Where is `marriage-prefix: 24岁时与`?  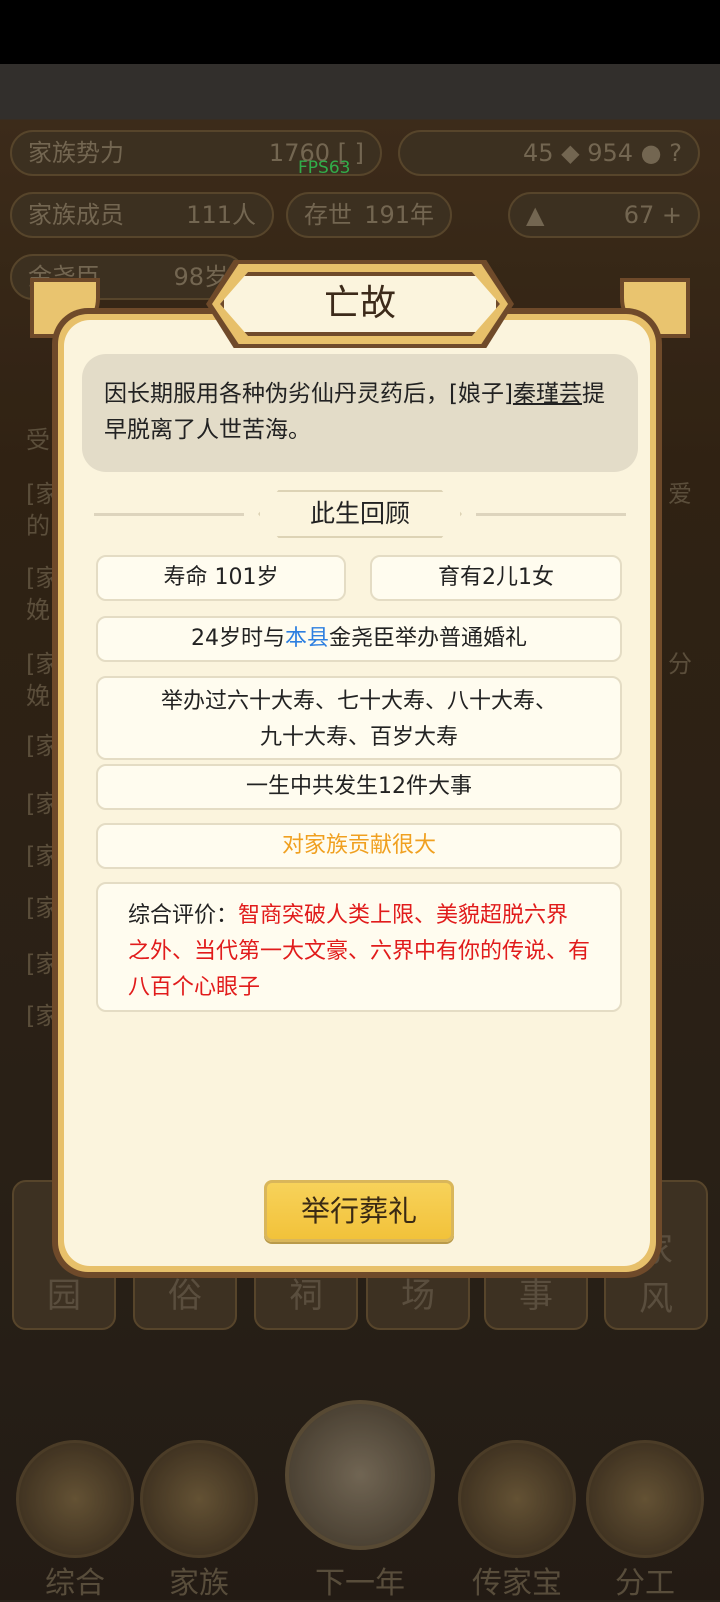 marriage-prefix: 24岁时与 is located at coordinates (237, 638).